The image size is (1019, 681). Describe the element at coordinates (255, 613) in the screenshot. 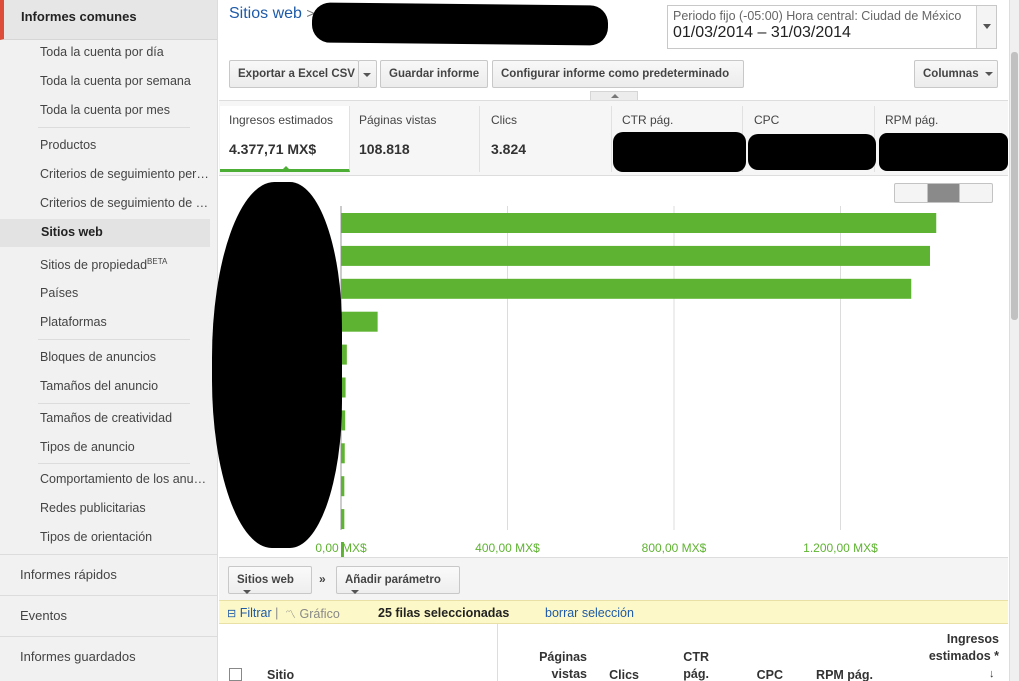

I see `filter-label: Filtrar` at that location.